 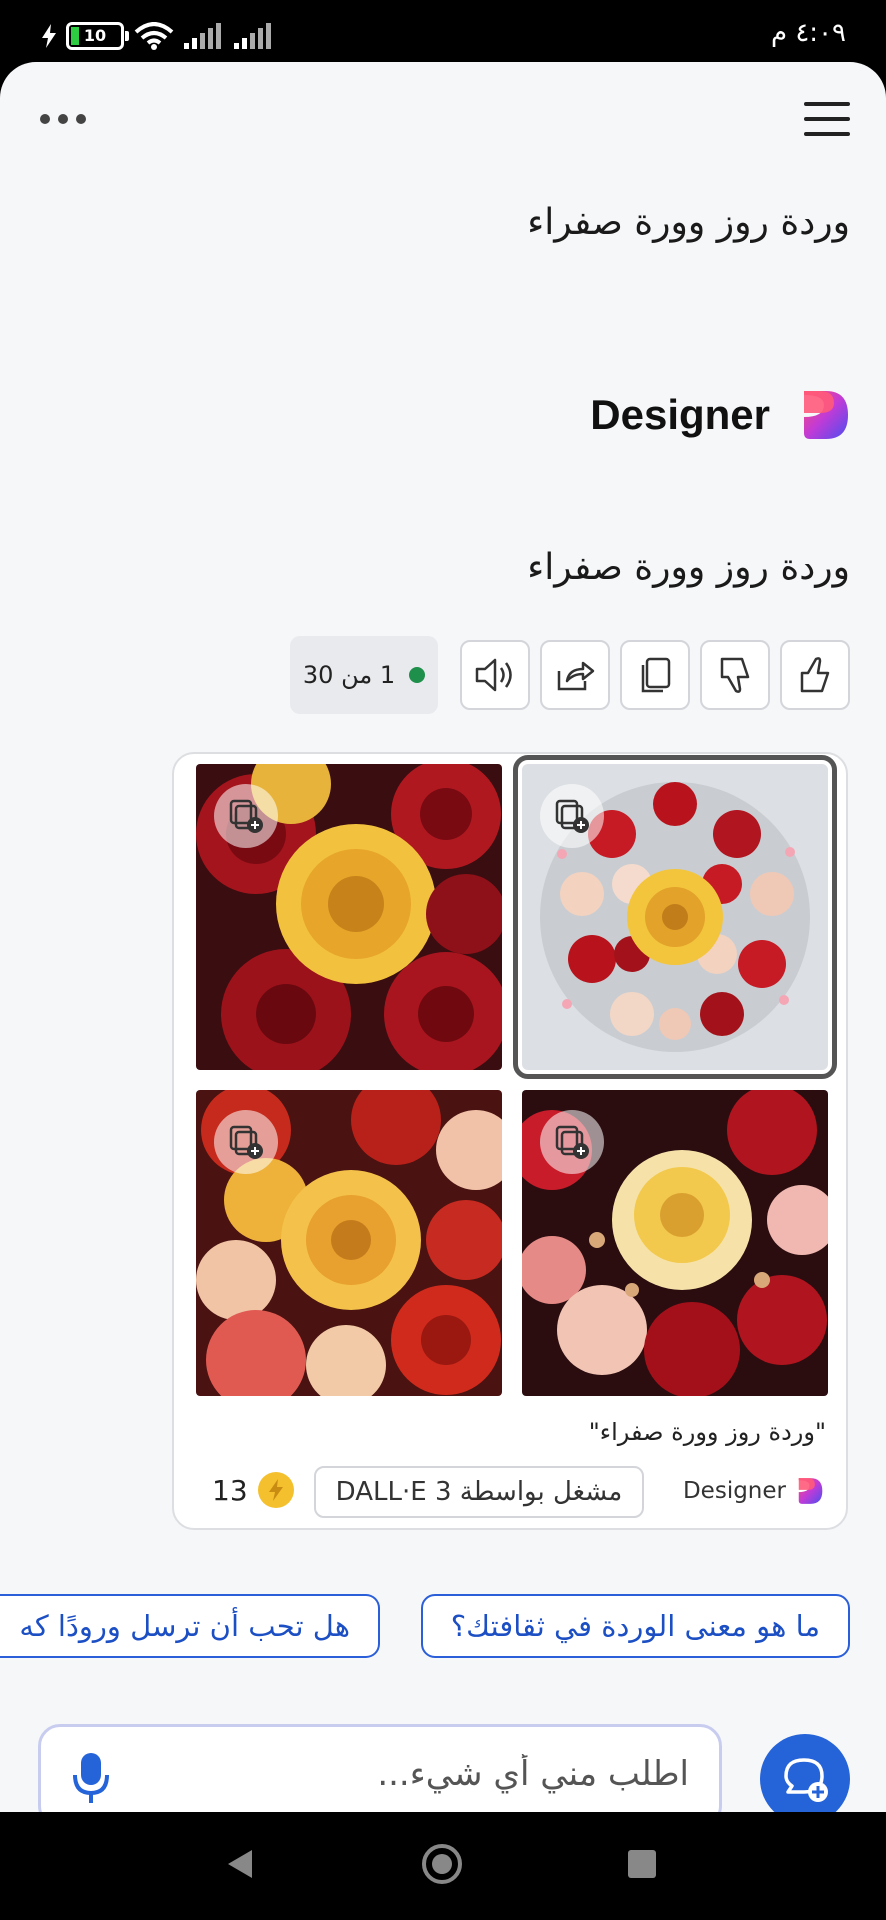 I want to click on share-icon, so click(x=576, y=676).